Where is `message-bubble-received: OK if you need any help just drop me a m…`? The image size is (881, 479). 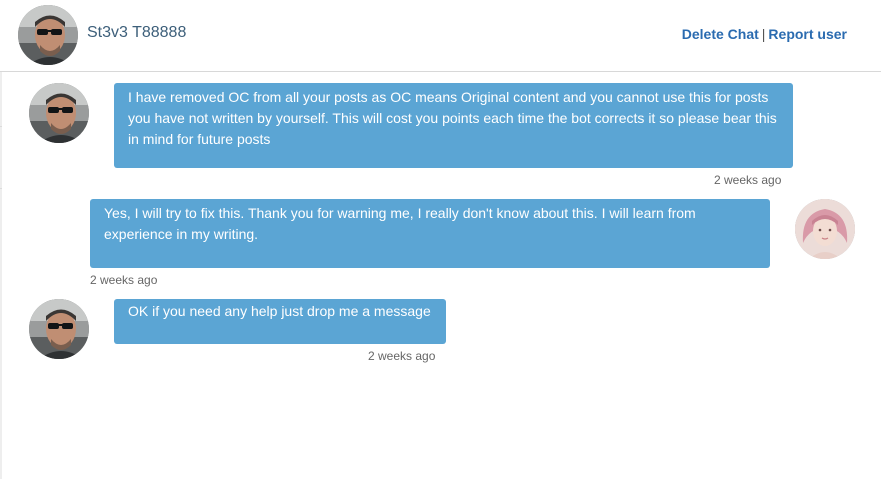
message-bubble-received: OK if you need any help just drop me a m… is located at coordinates (280, 321).